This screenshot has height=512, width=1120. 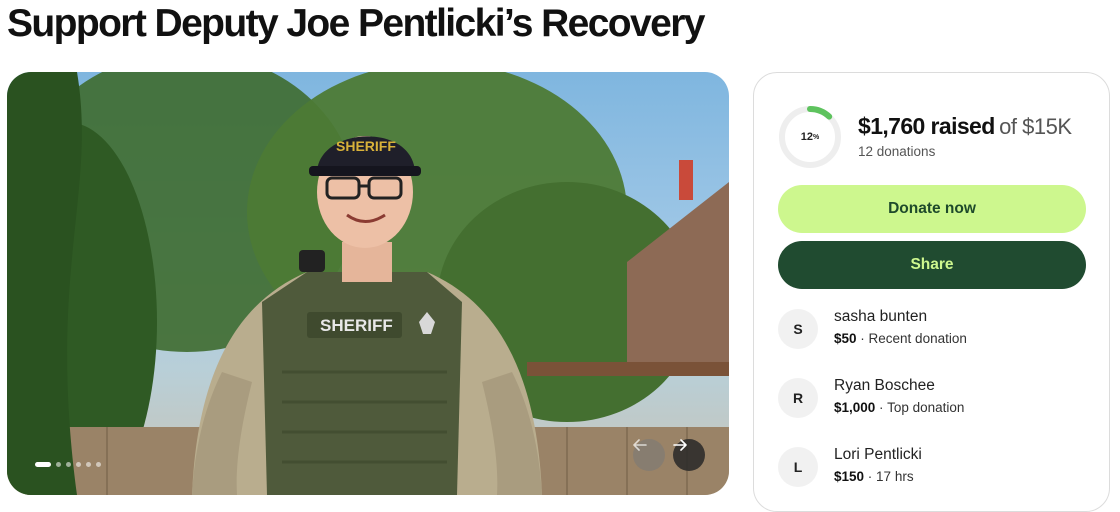 What do you see at coordinates (932, 265) in the screenshot?
I see `share-button: Share` at bounding box center [932, 265].